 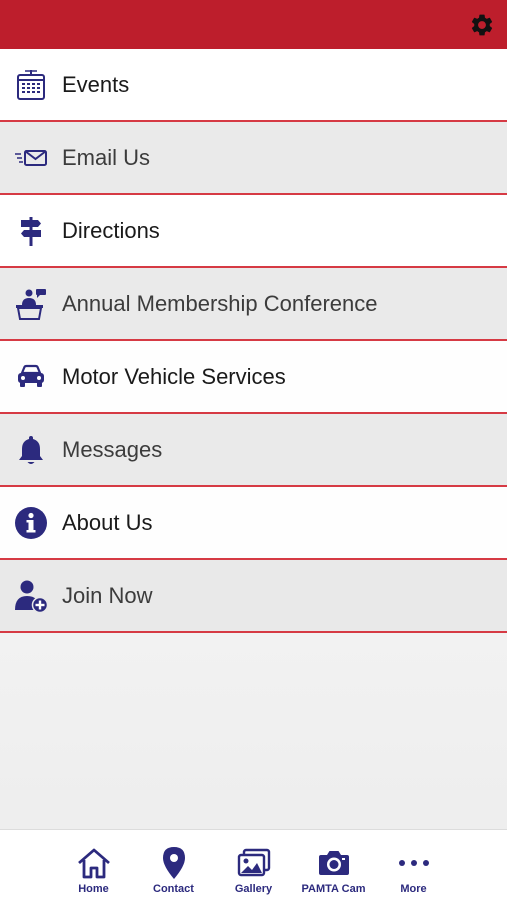 I want to click on home-icon, so click(x=94, y=863).